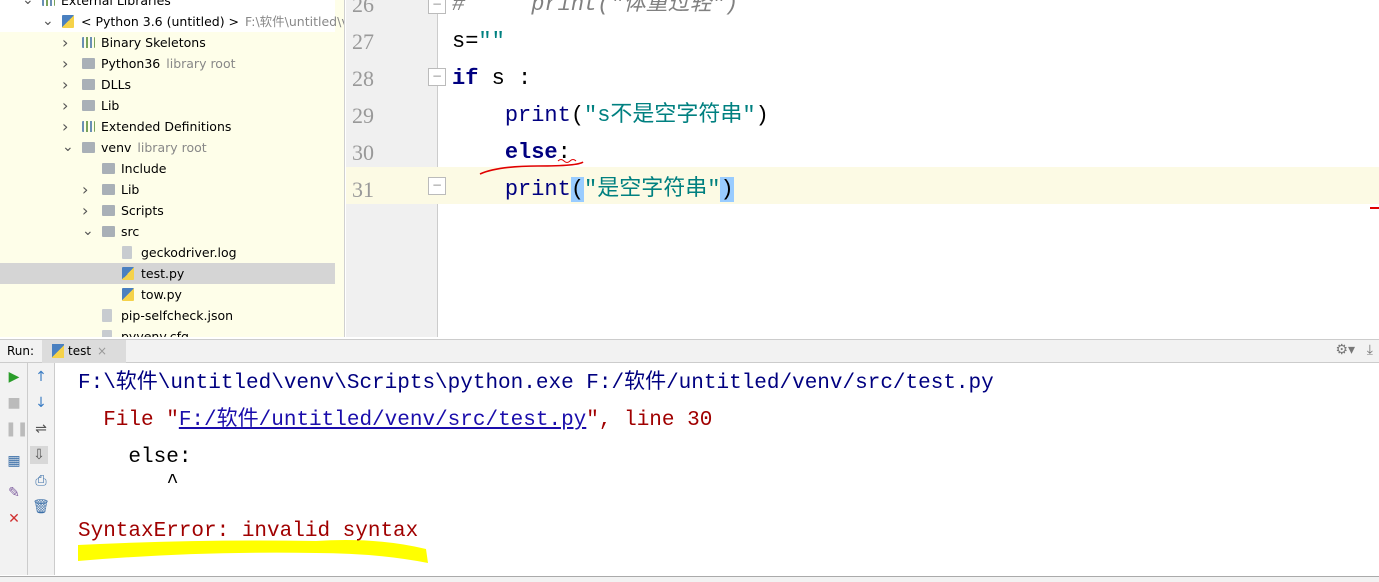 The image size is (1379, 582). Describe the element at coordinates (363, 189) in the screenshot. I see `line-number: 31` at that location.